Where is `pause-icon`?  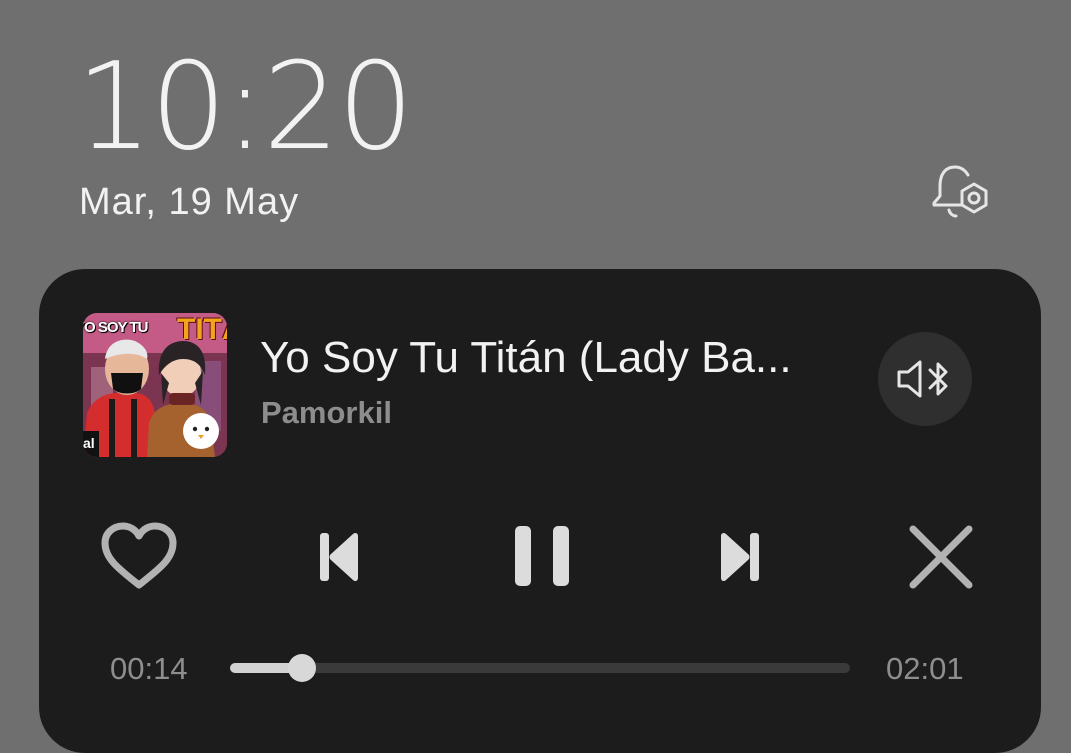 pause-icon is located at coordinates (542, 556).